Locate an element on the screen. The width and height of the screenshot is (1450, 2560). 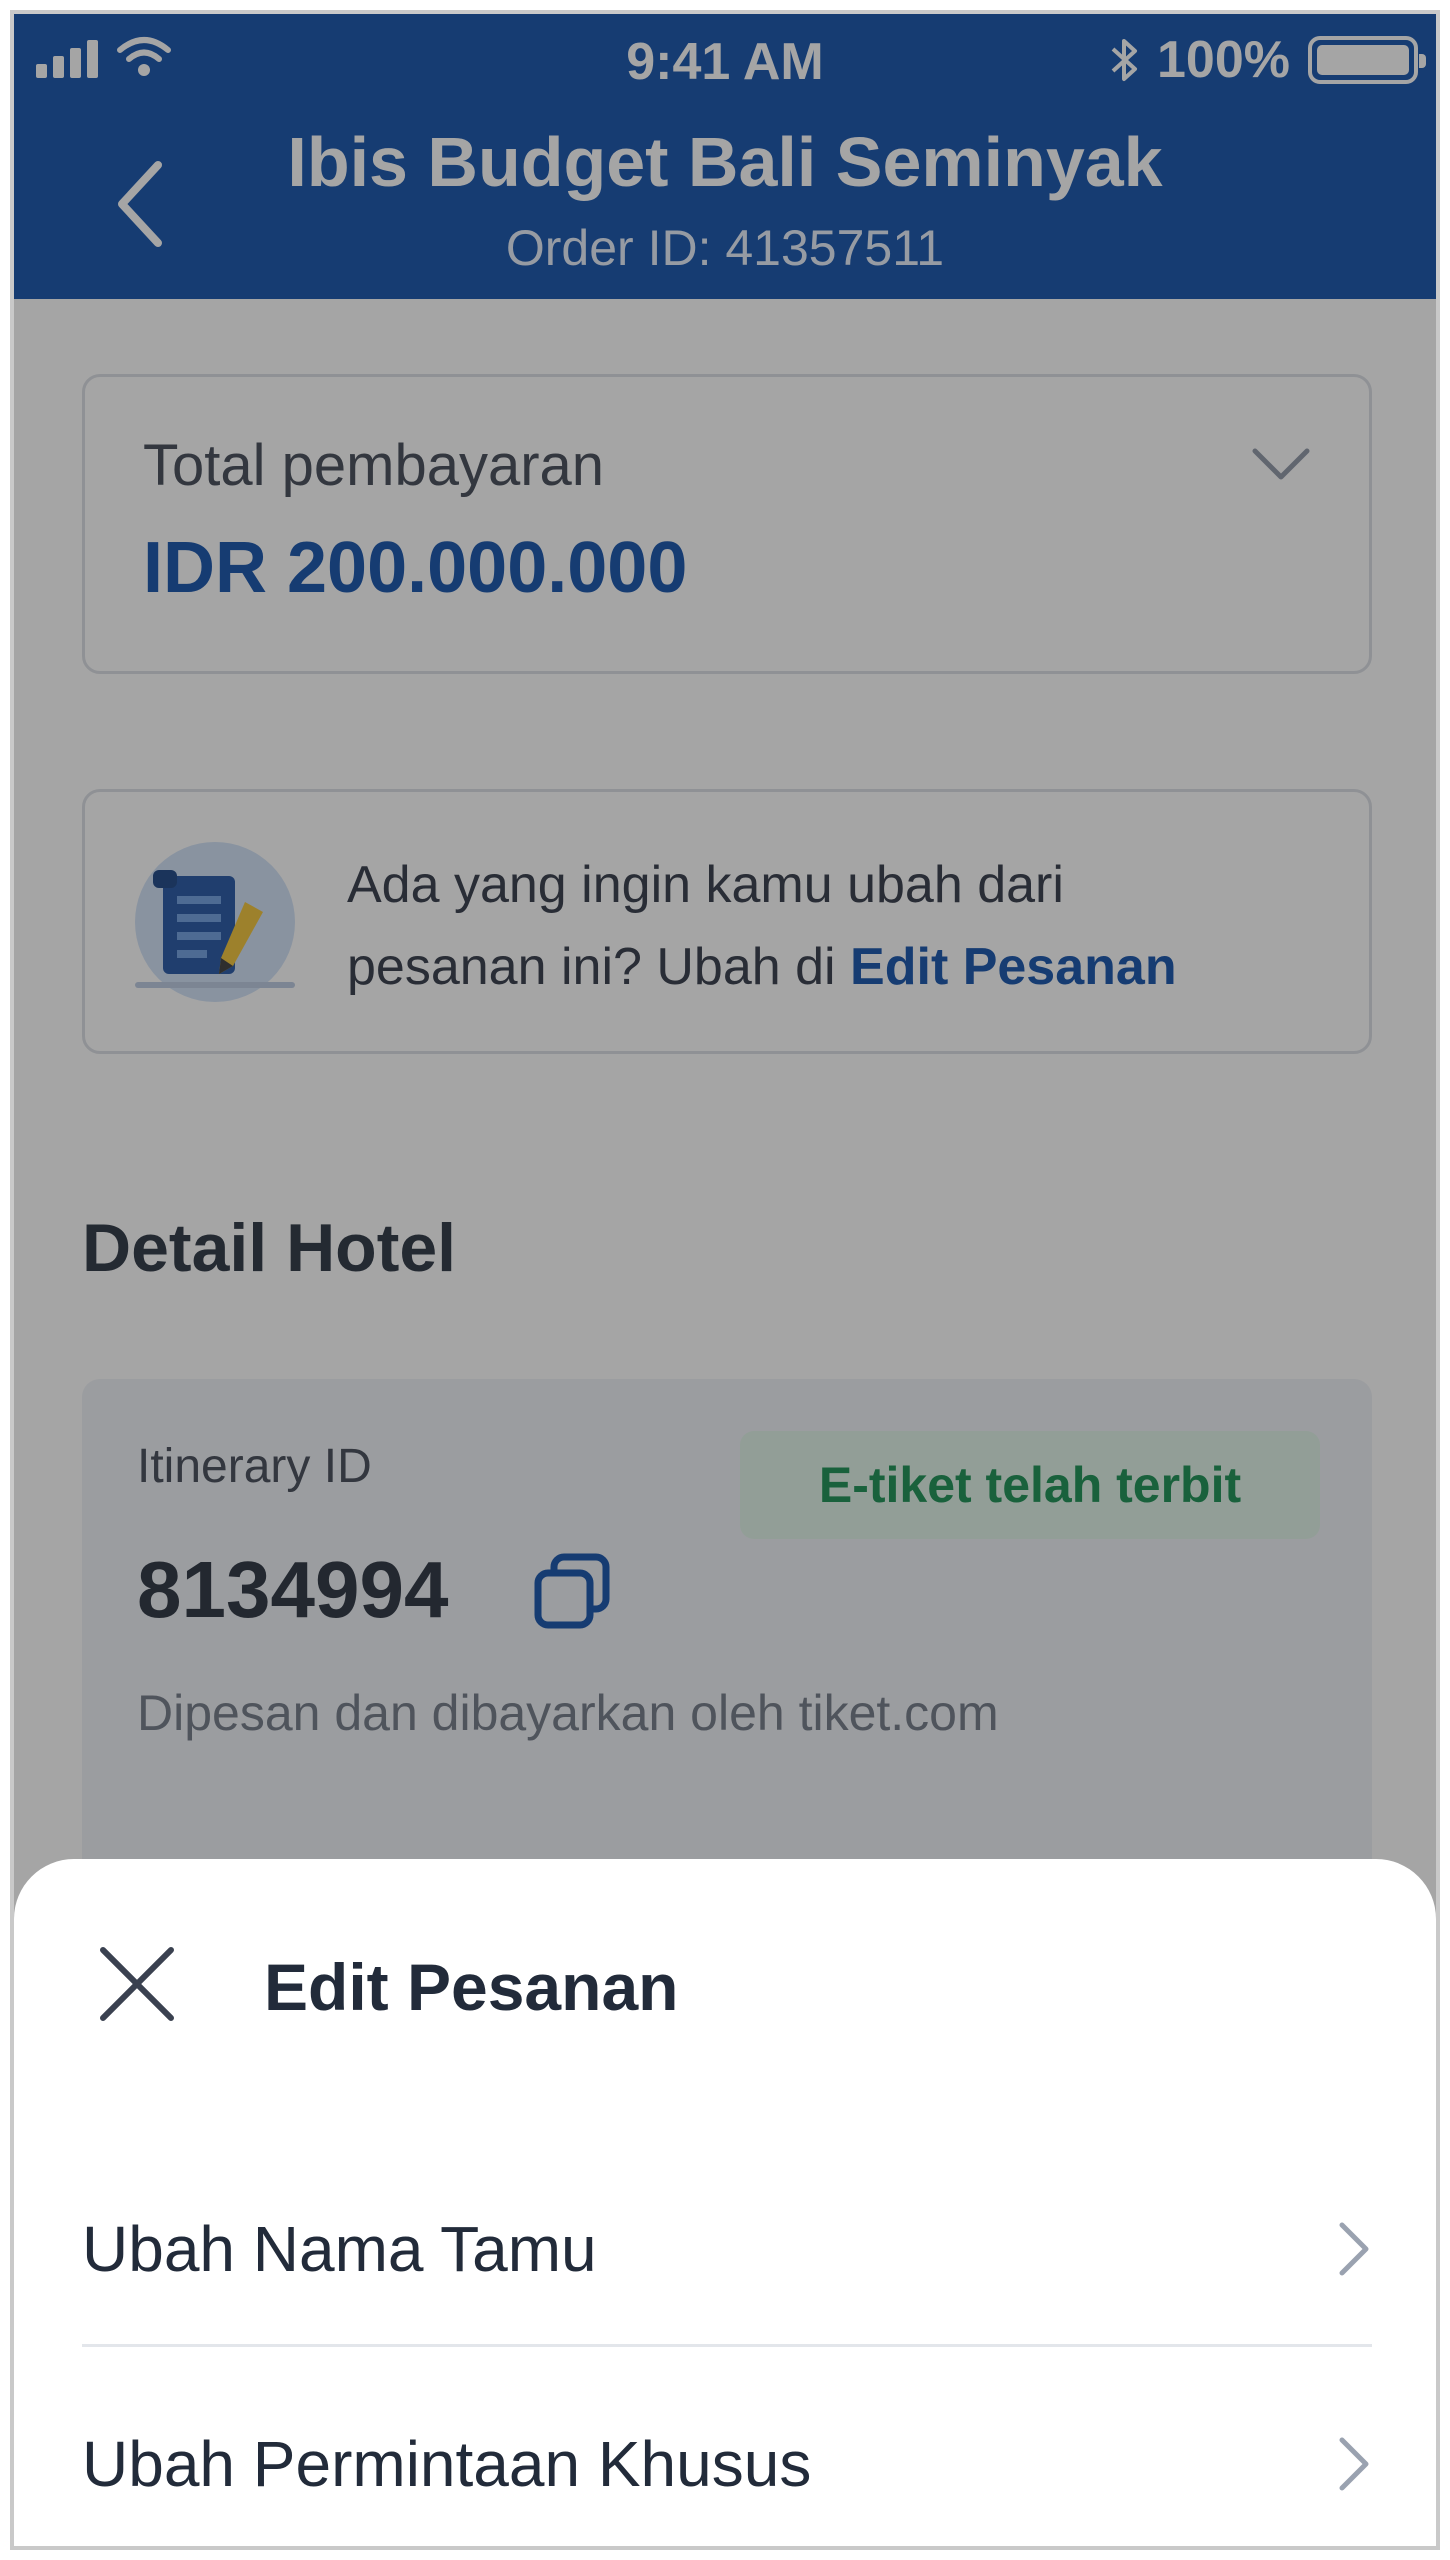
sheet-title: Edit Pesanan is located at coordinates (471, 1987).